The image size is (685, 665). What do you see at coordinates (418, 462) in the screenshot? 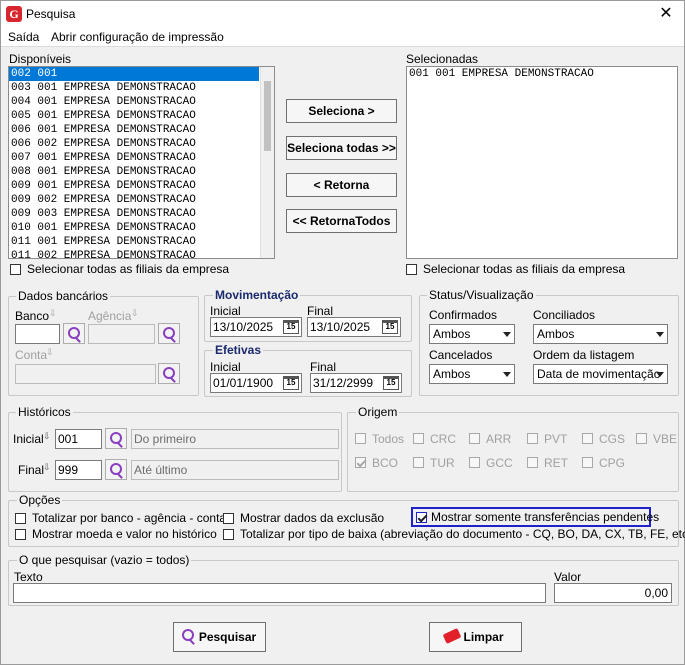
I see `origem-tur-checkbox` at bounding box center [418, 462].